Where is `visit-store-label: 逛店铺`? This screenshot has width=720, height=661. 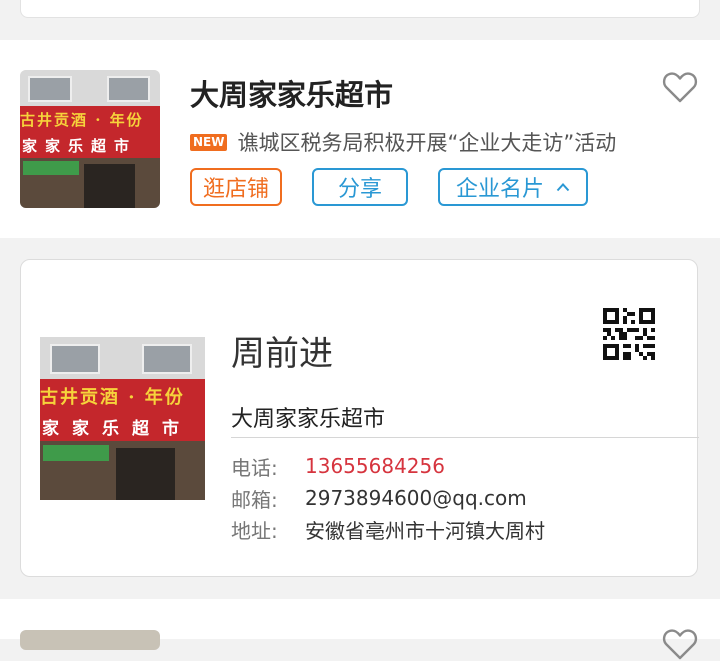
visit-store-label: 逛店铺 is located at coordinates (235, 189).